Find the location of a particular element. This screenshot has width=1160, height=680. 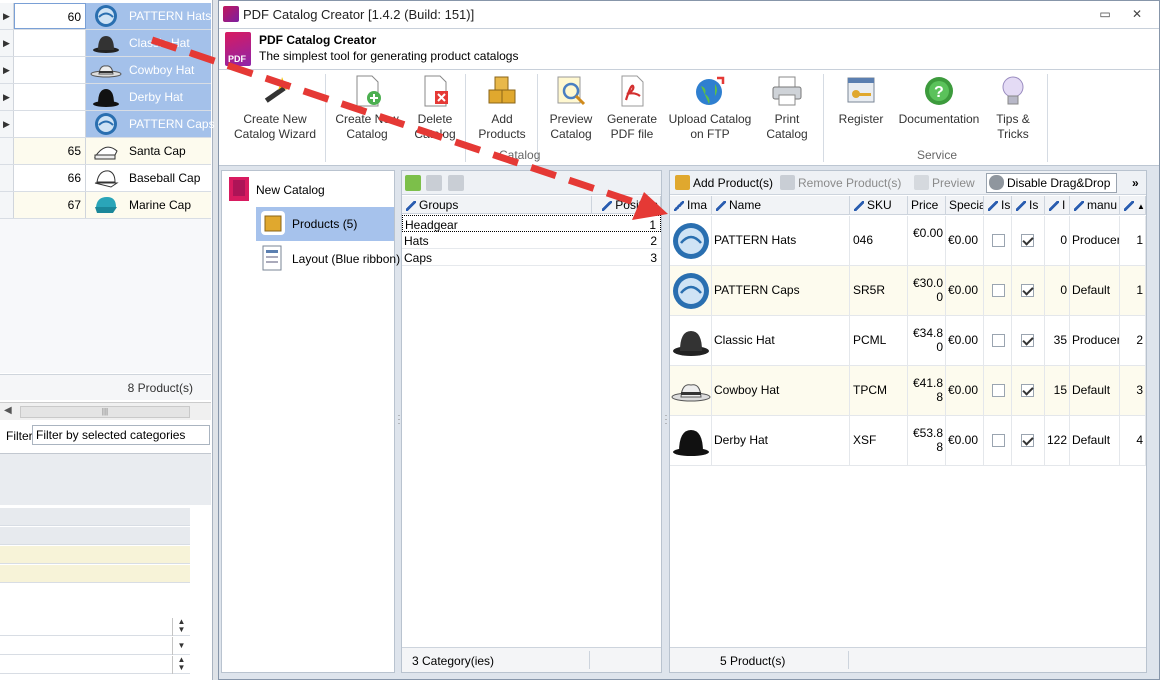

table-row: PATTERN Hats 046 €0.00 €0.00 0 Producer 1 is located at coordinates (908, 241).